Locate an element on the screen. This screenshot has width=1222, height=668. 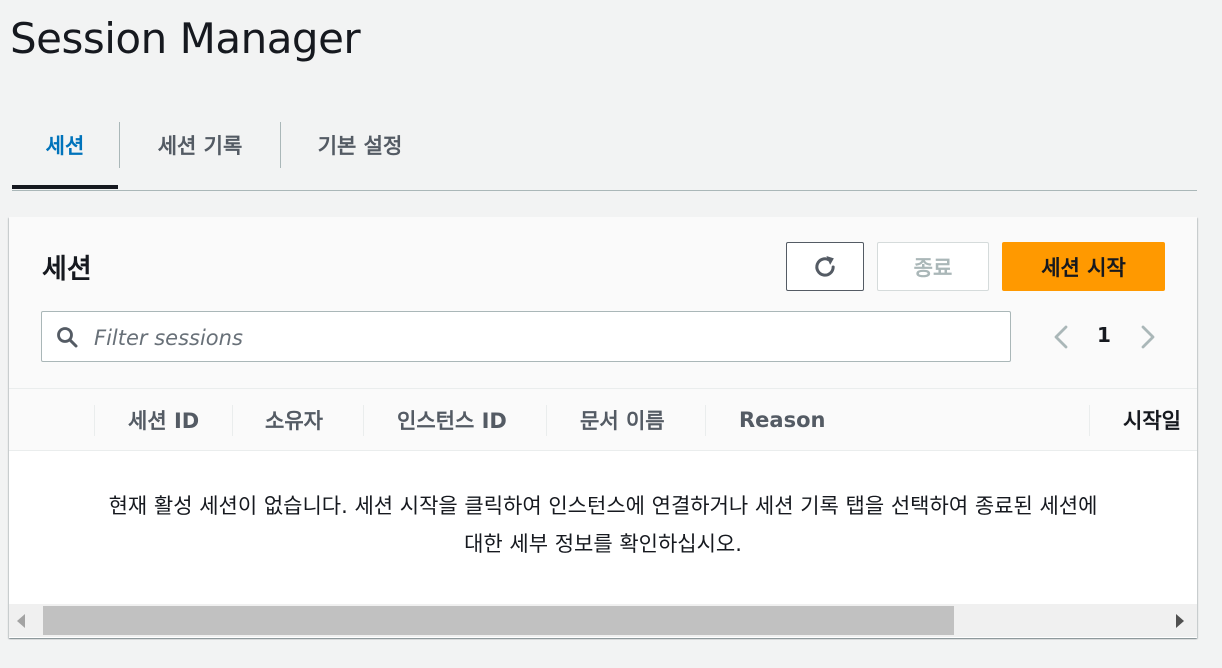
column-header-session-id: 세션 ID is located at coordinates (163, 419).